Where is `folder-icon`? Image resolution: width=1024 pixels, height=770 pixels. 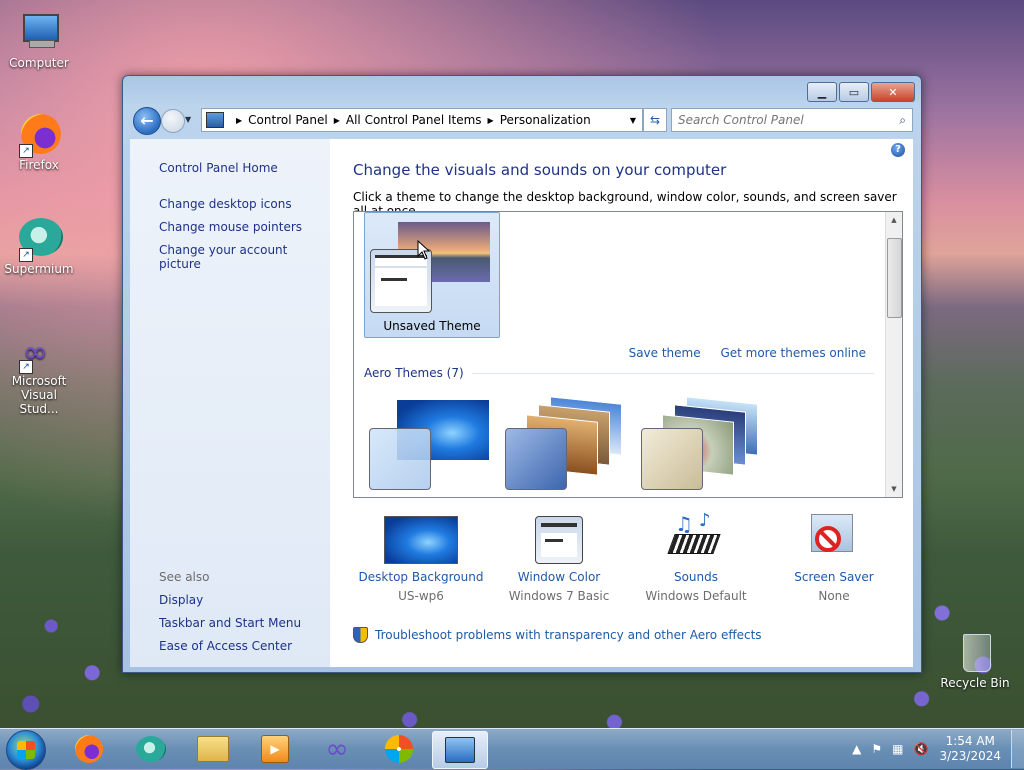
folder-icon is located at coordinates (213, 749).